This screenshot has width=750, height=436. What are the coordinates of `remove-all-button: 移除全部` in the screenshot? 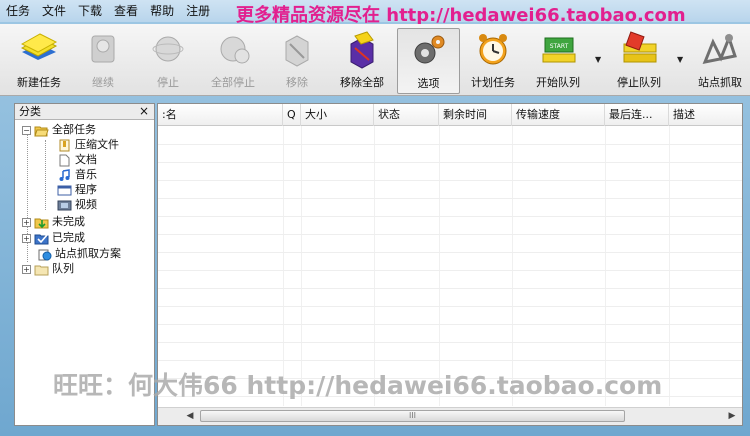 It's located at (362, 61).